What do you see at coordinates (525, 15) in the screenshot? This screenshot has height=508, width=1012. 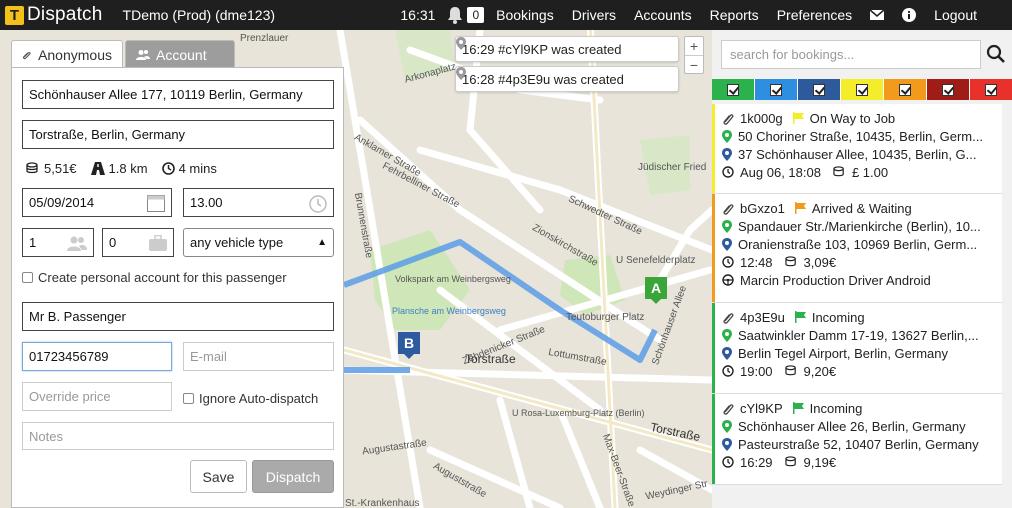 I see `nav-bookings: Bookings` at bounding box center [525, 15].